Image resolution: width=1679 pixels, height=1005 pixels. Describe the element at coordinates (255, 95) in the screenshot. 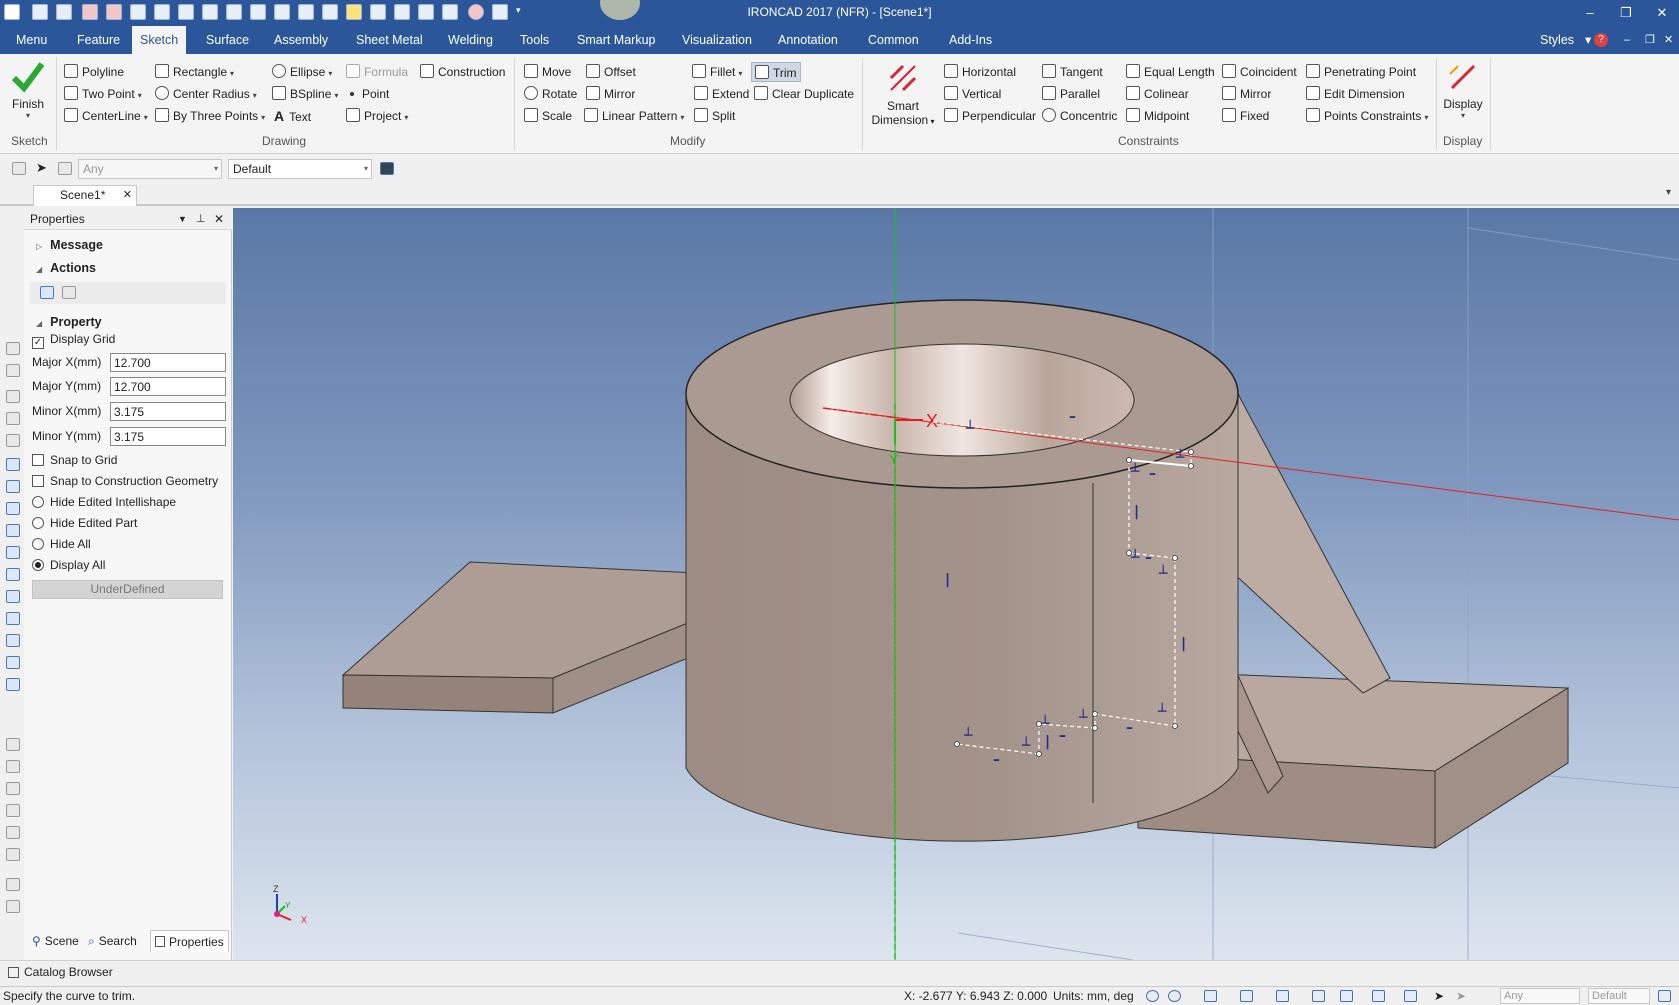

I see `center-radius-dropdown-icon: ▾` at that location.